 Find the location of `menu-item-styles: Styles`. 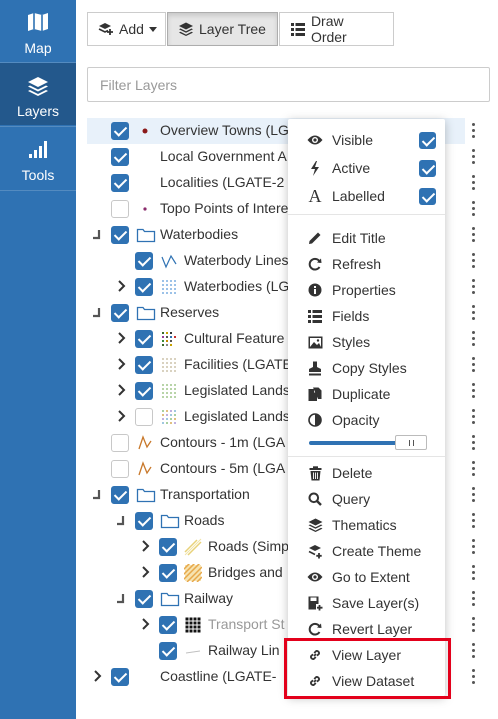

menu-item-styles: Styles is located at coordinates (366, 342).